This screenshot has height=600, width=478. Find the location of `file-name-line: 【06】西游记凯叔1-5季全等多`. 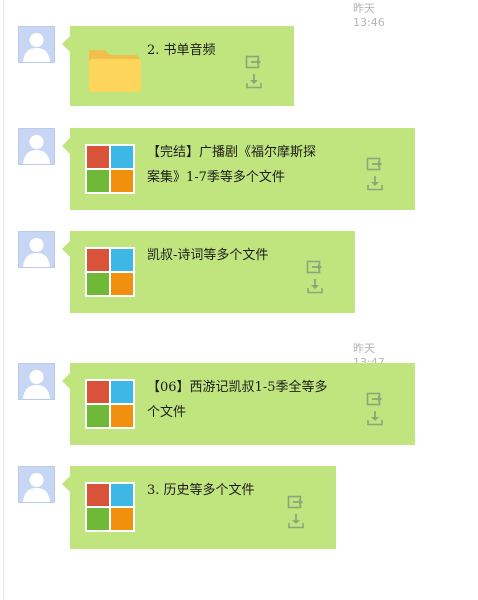

file-name-line: 【06】西游记凯叔1-5季全等多 is located at coordinates (237, 387).